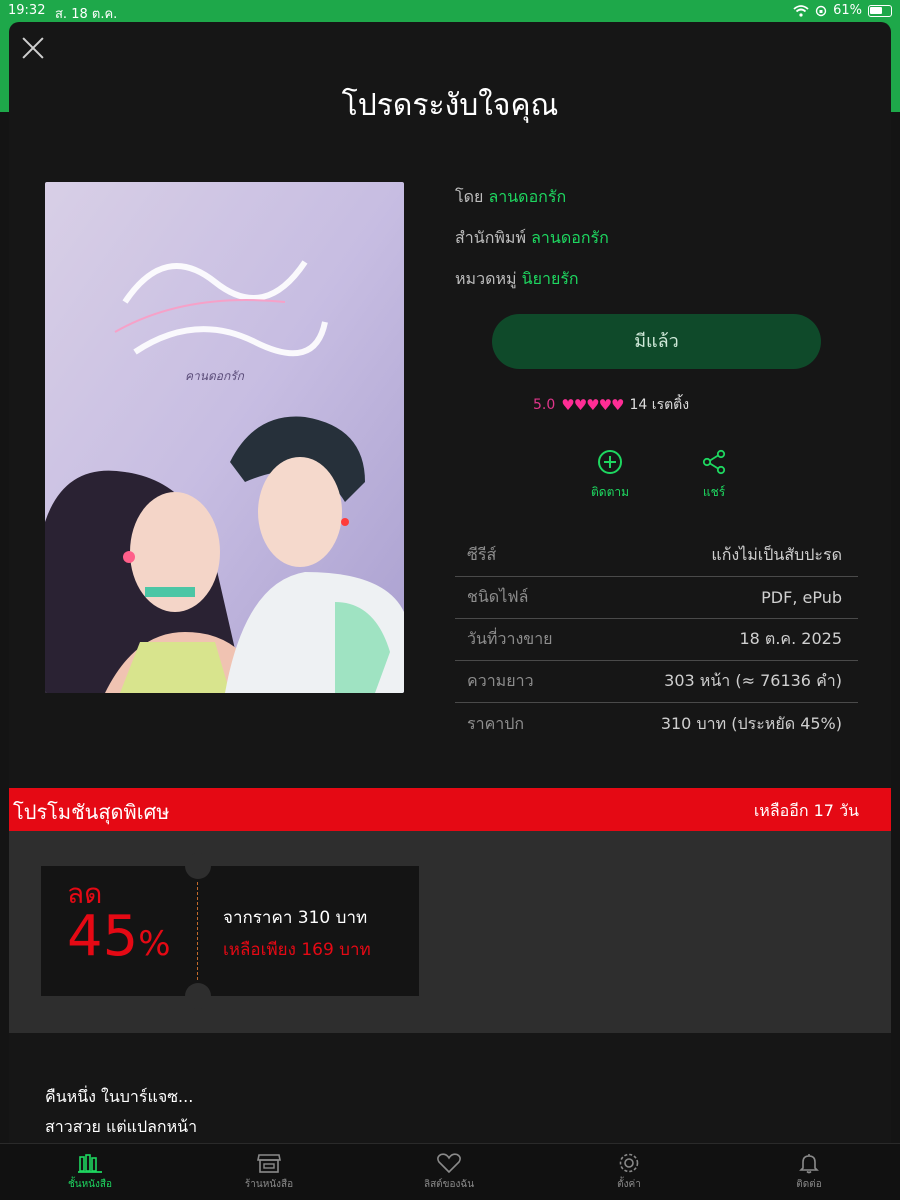  I want to click on tab-my-list: ลิสต์ของฉัน, so click(449, 1172).